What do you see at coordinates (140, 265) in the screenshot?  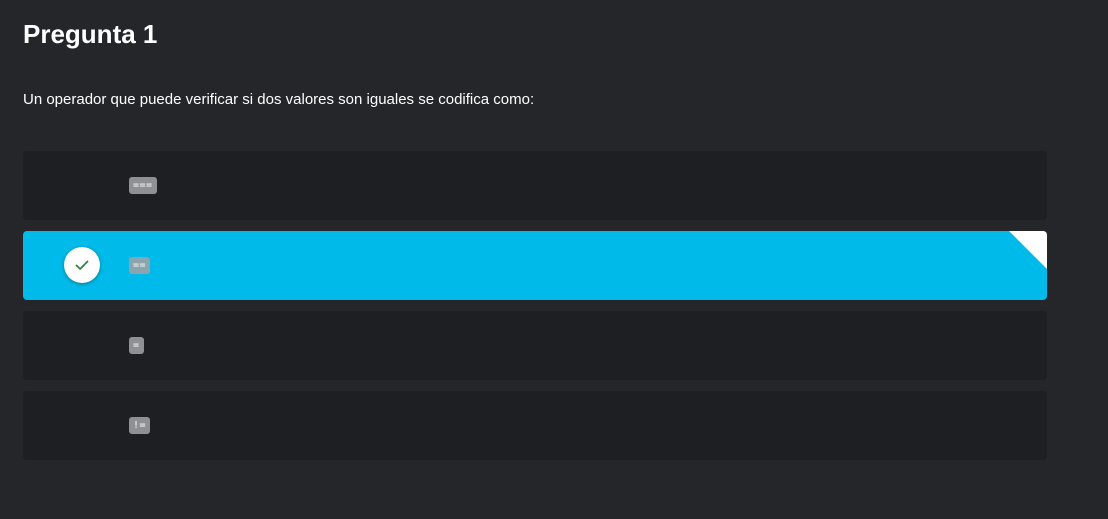 I see `answer-code: ==` at bounding box center [140, 265].